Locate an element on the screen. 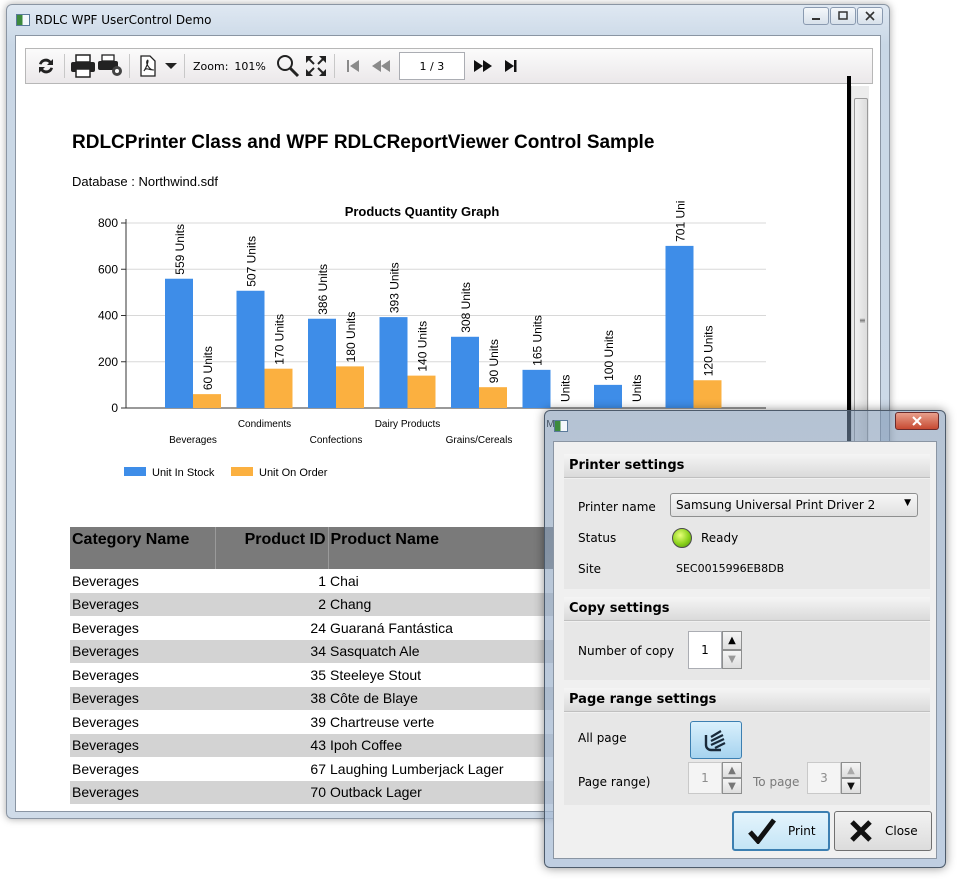  copies-increment-button: ▲ is located at coordinates (732, 640).